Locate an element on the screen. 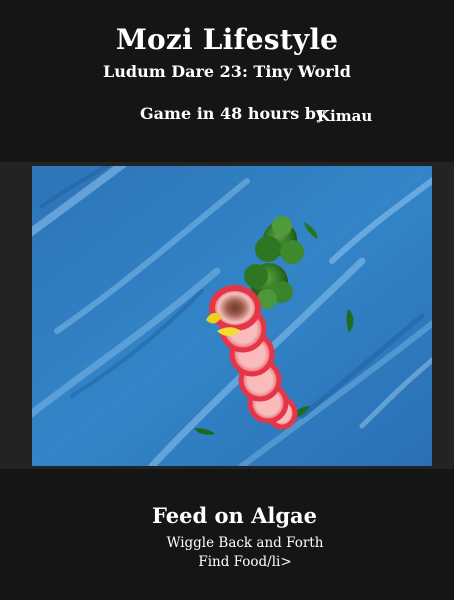 This screenshot has width=454, height=600. event-subtitle: Ludum Dare 23: Tiny World is located at coordinates (227, 71).